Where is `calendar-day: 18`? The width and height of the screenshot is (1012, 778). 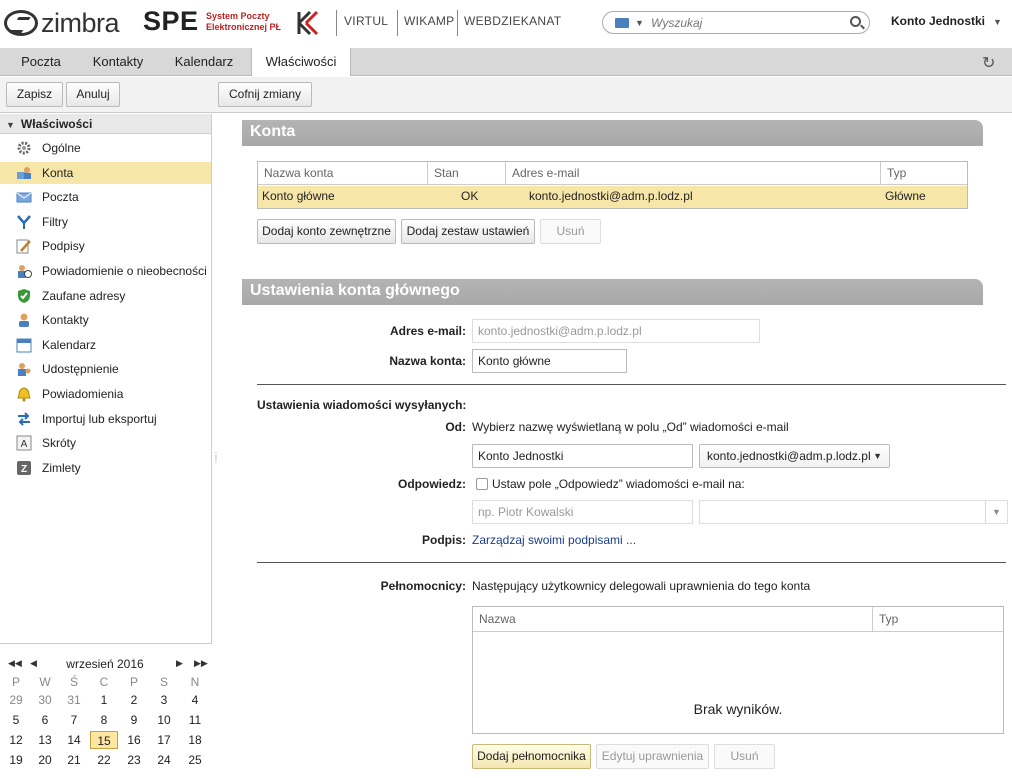 calendar-day: 18 is located at coordinates (195, 740).